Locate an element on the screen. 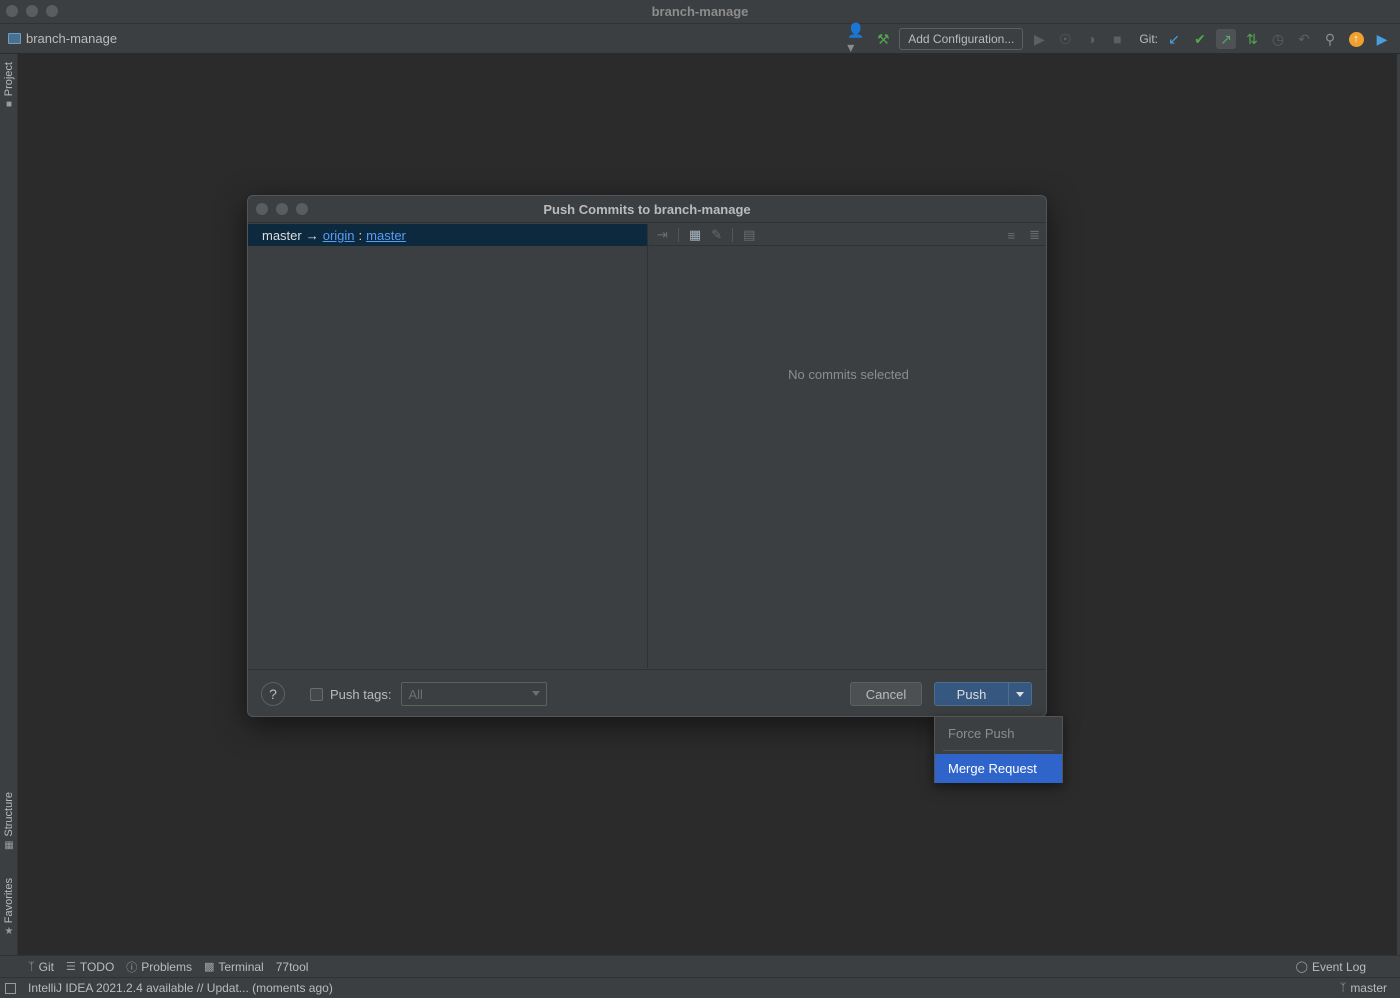 Image resolution: width=1400 pixels, height=998 pixels. dialog-title: Push Commits to branch-manage is located at coordinates (647, 209).